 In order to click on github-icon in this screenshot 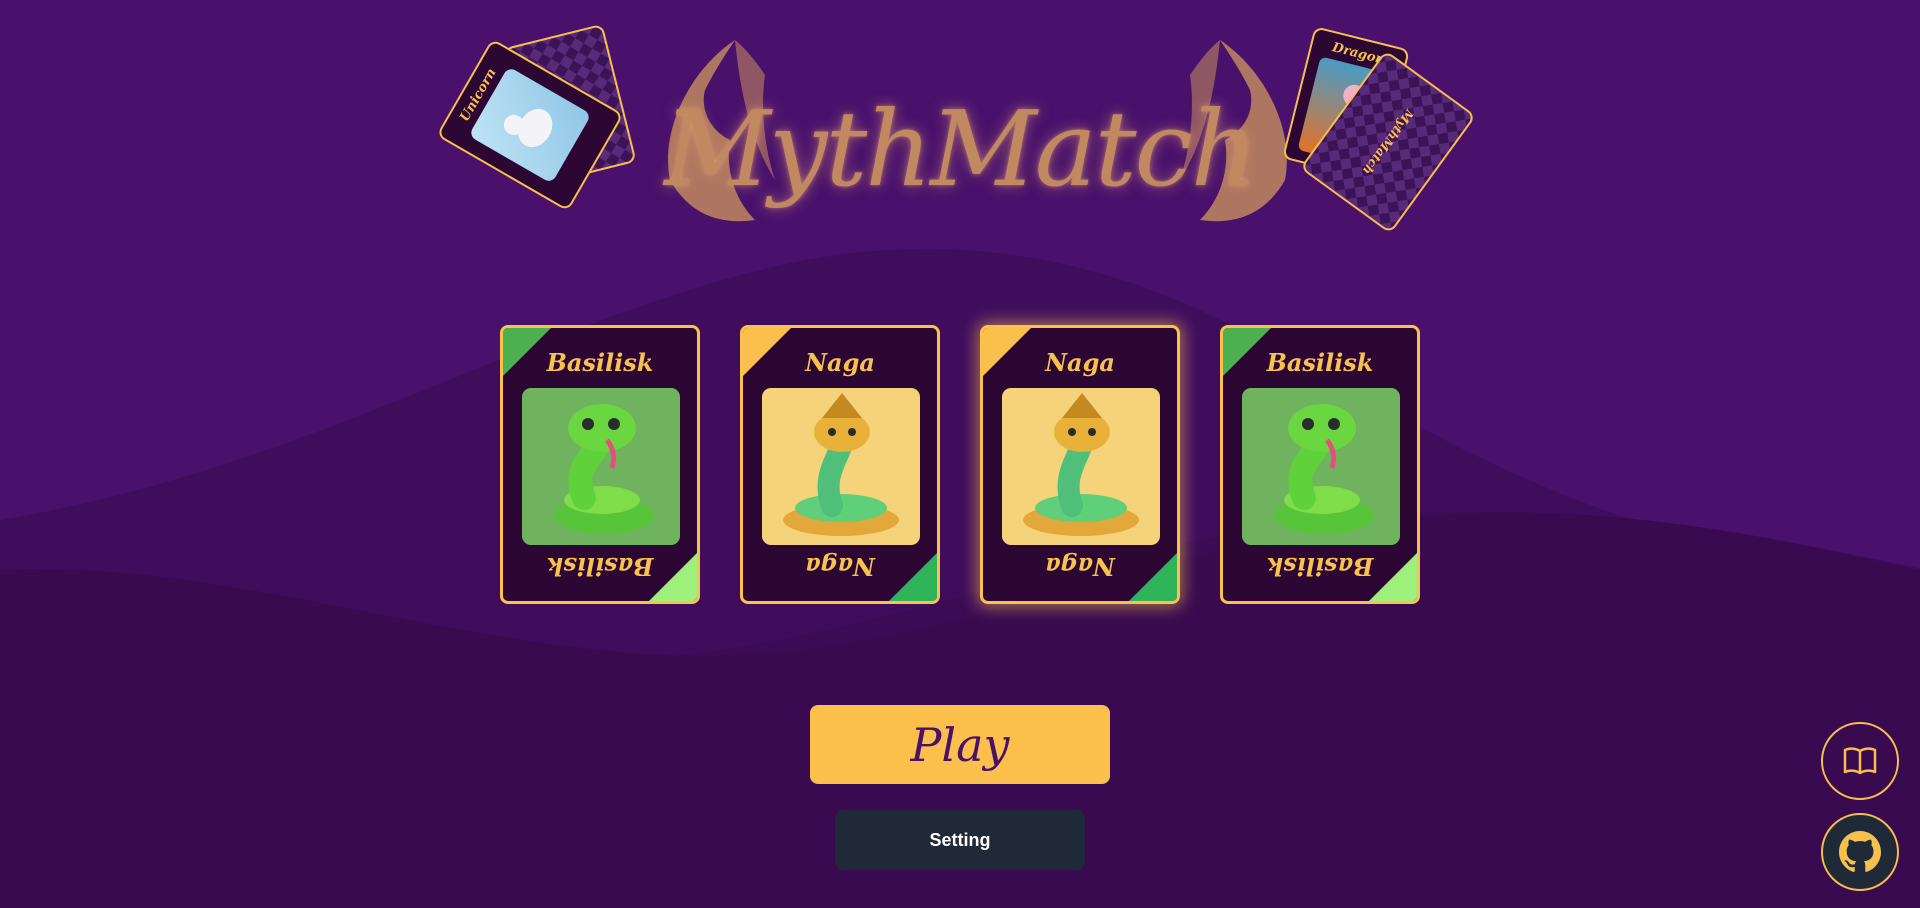, I will do `click(1860, 851)`.